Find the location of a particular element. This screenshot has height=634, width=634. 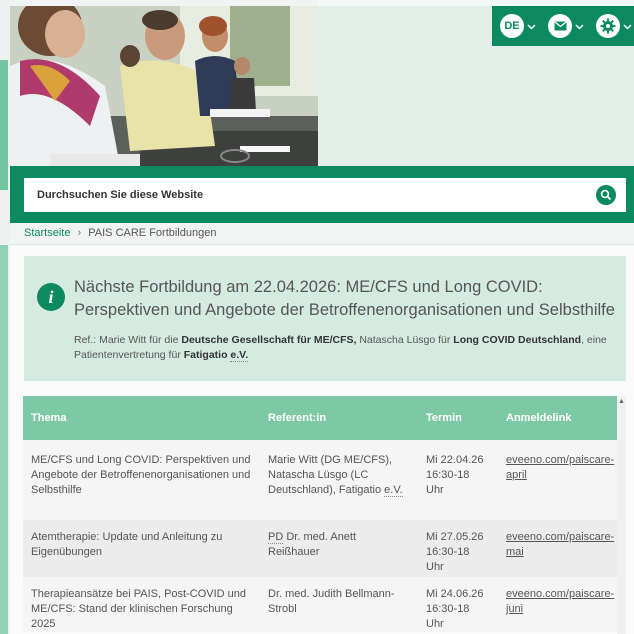

cell-anmeldelink: eveeno.com/paiscare-juni is located at coordinates (557, 604).